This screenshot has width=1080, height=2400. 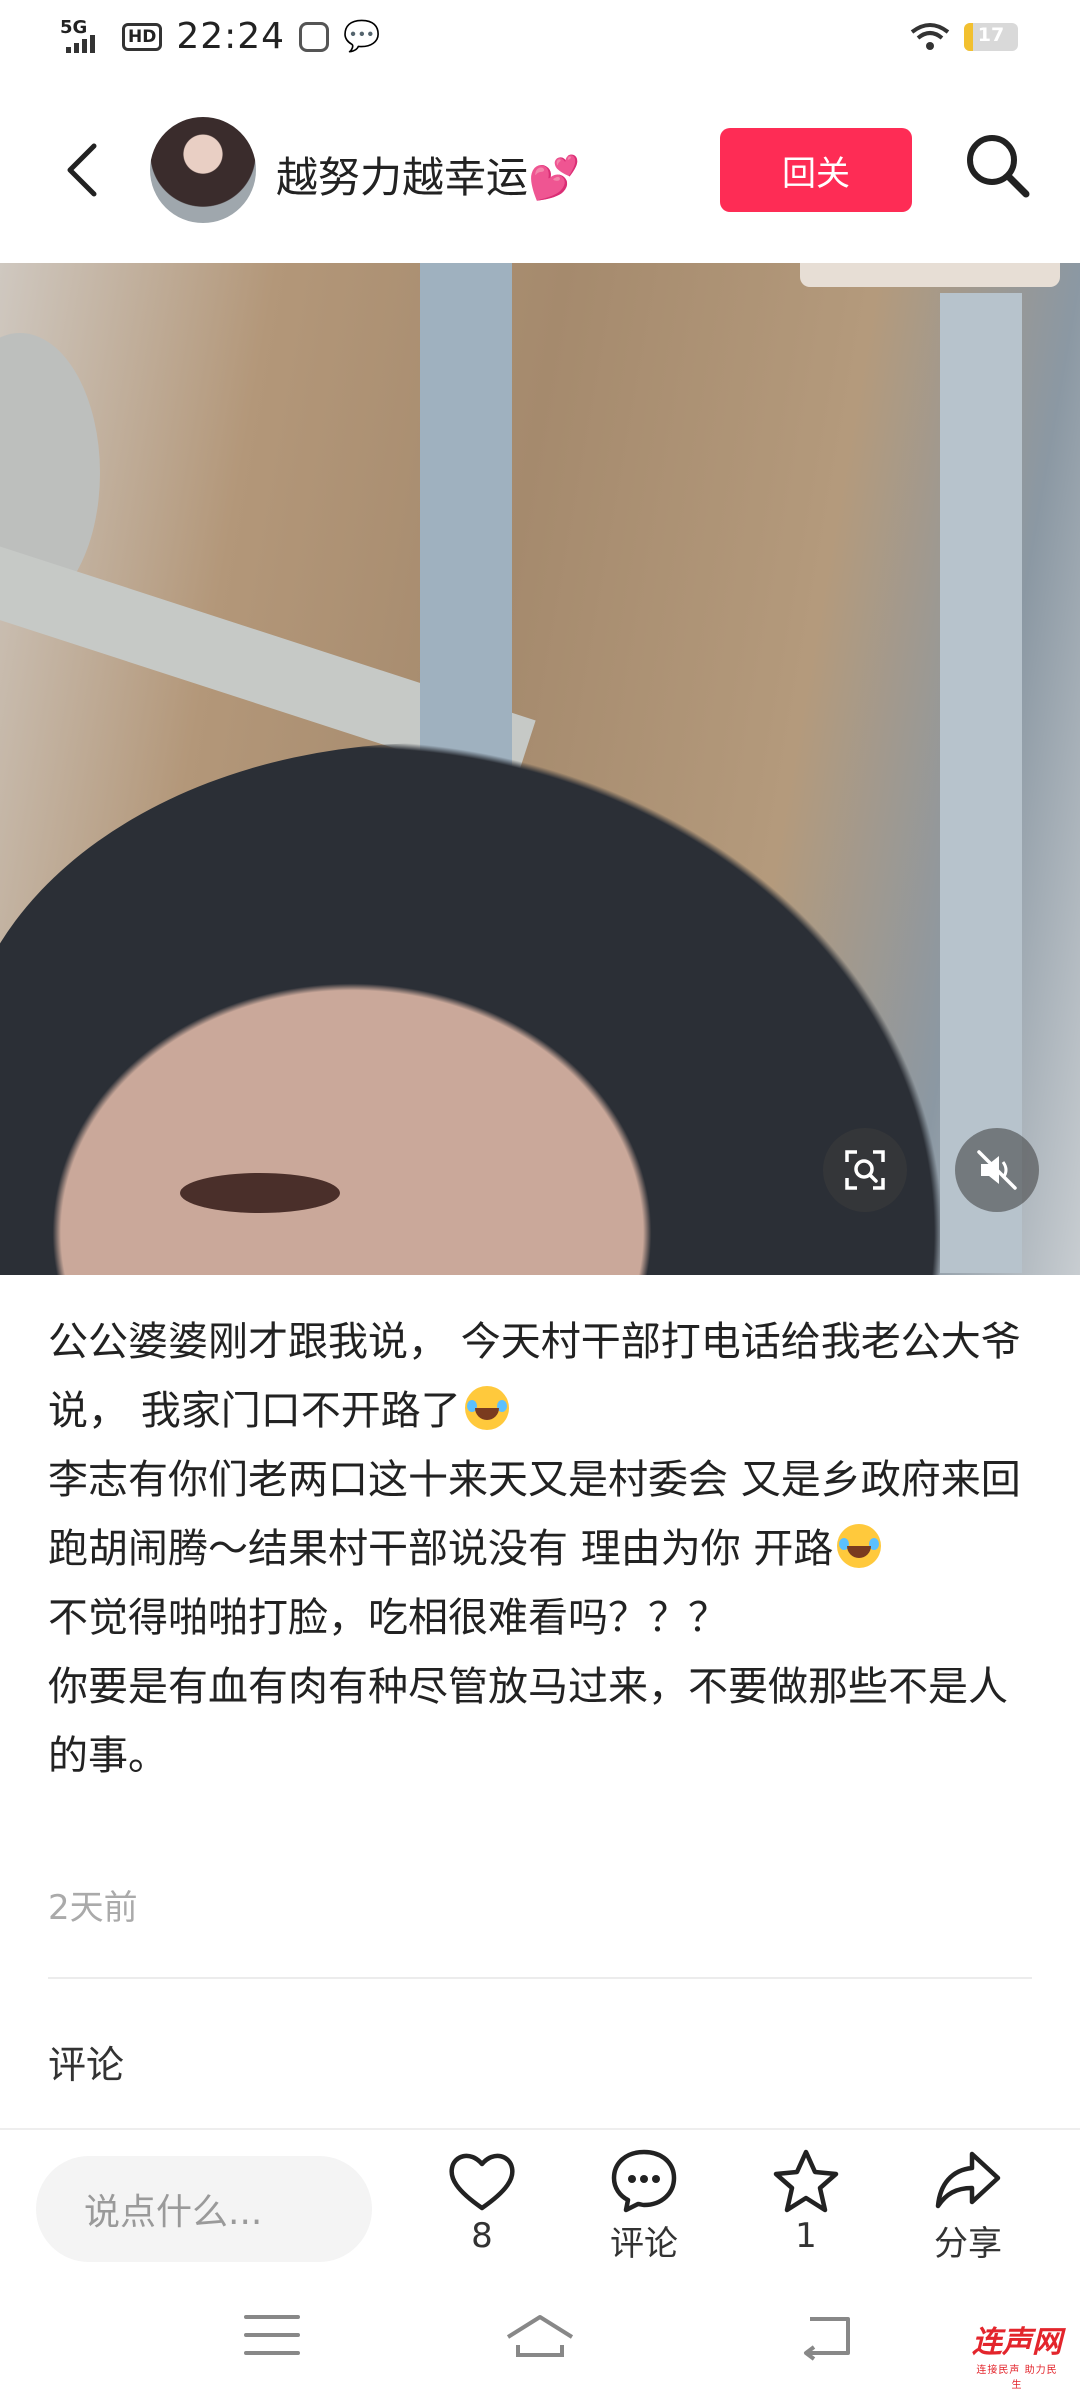 What do you see at coordinates (362, 36) in the screenshot?
I see `wechat-icon: 💬` at bounding box center [362, 36].